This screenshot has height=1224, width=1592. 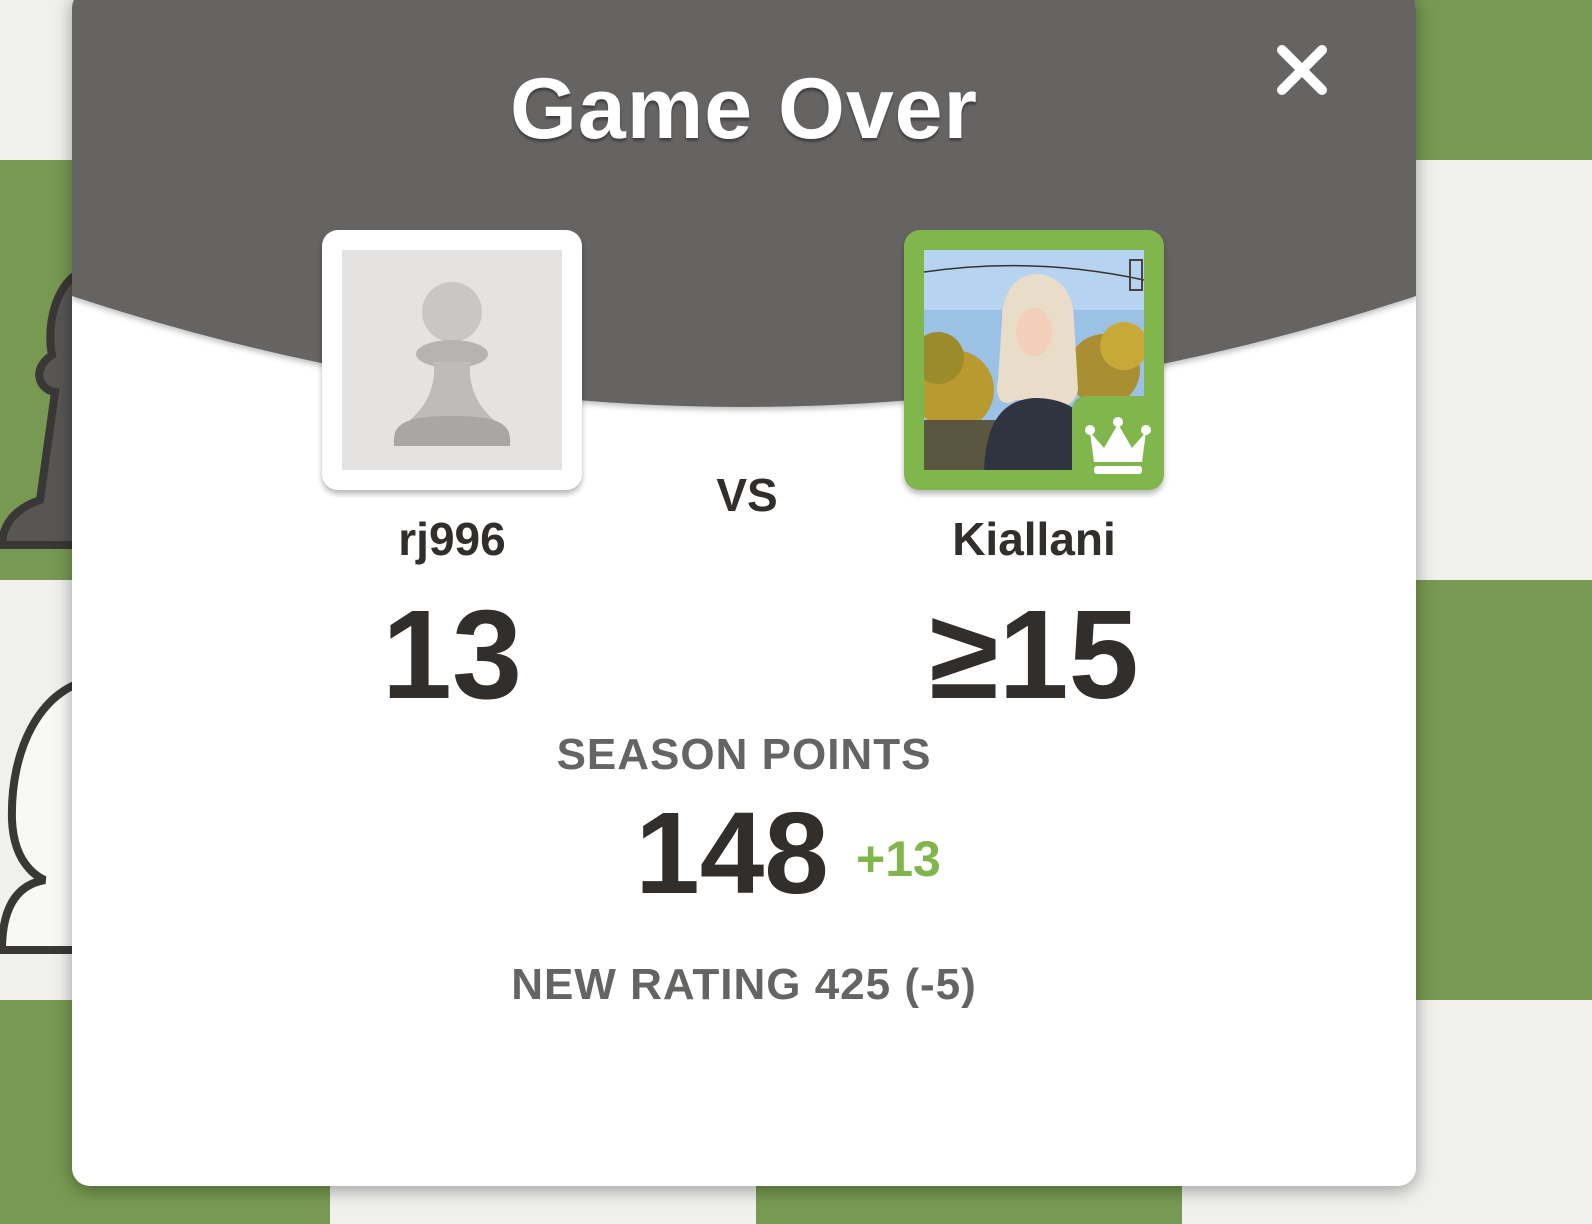 I want to click on season-points-value: 148, so click(x=732, y=853).